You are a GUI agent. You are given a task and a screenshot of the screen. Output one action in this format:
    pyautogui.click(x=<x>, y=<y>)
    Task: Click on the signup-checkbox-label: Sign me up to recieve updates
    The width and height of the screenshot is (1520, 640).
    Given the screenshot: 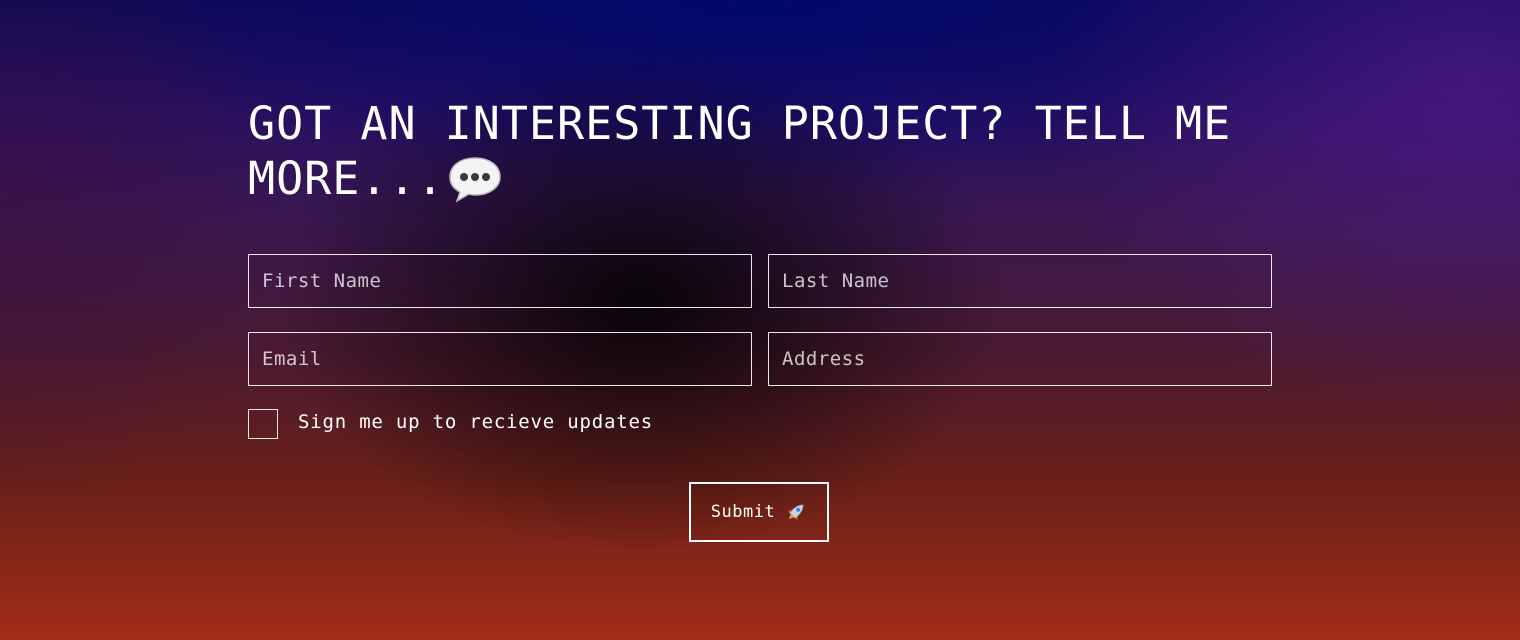 What is the action you would take?
    pyautogui.click(x=475, y=422)
    